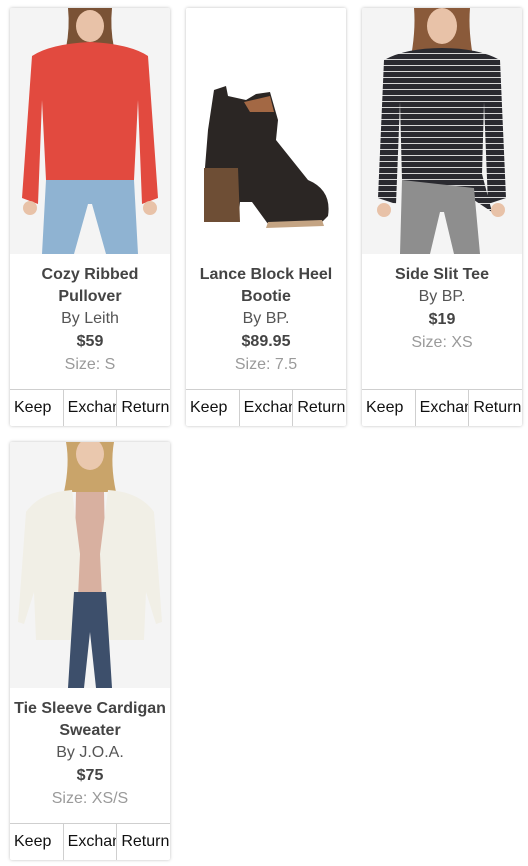  I want to click on product-price: $59, so click(90, 341).